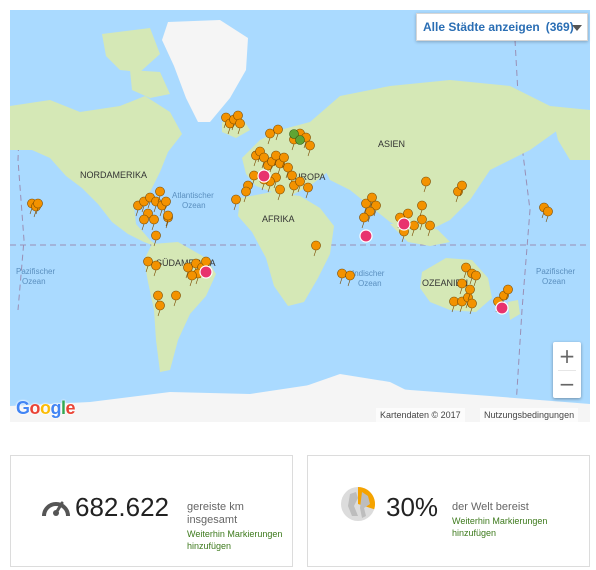 This screenshot has width=596, height=570. What do you see at coordinates (490, 507) in the screenshot?
I see `world-label: der Welt bereist` at bounding box center [490, 507].